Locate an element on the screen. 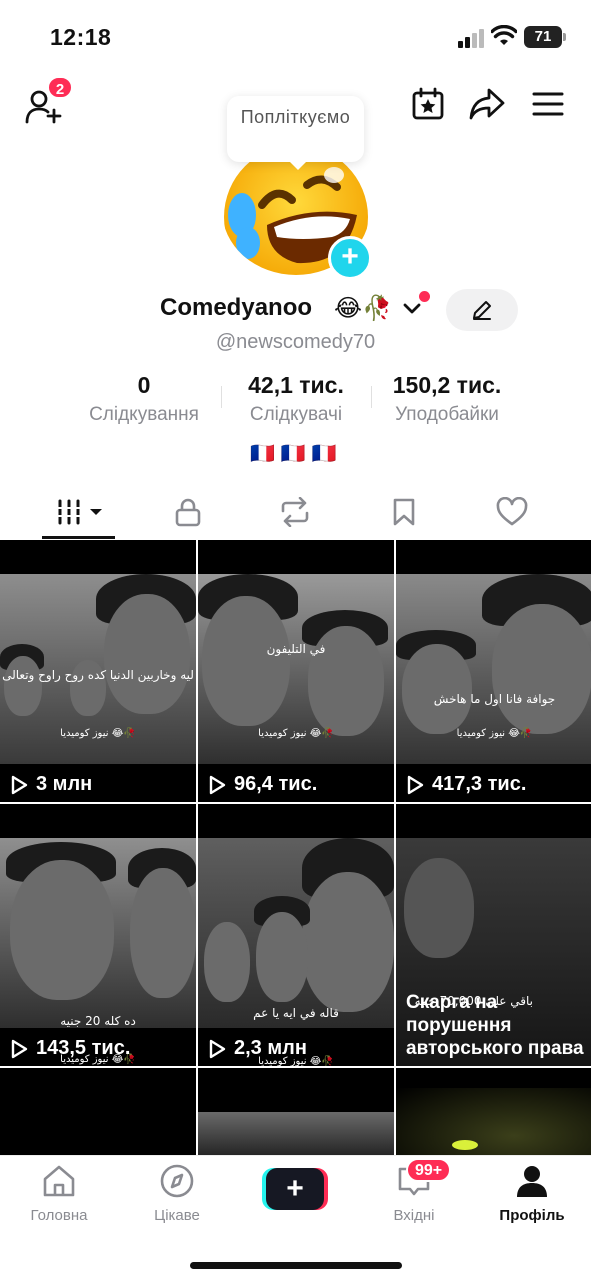 The width and height of the screenshot is (591, 1280). plus-icon: + is located at coordinates (295, 1189).